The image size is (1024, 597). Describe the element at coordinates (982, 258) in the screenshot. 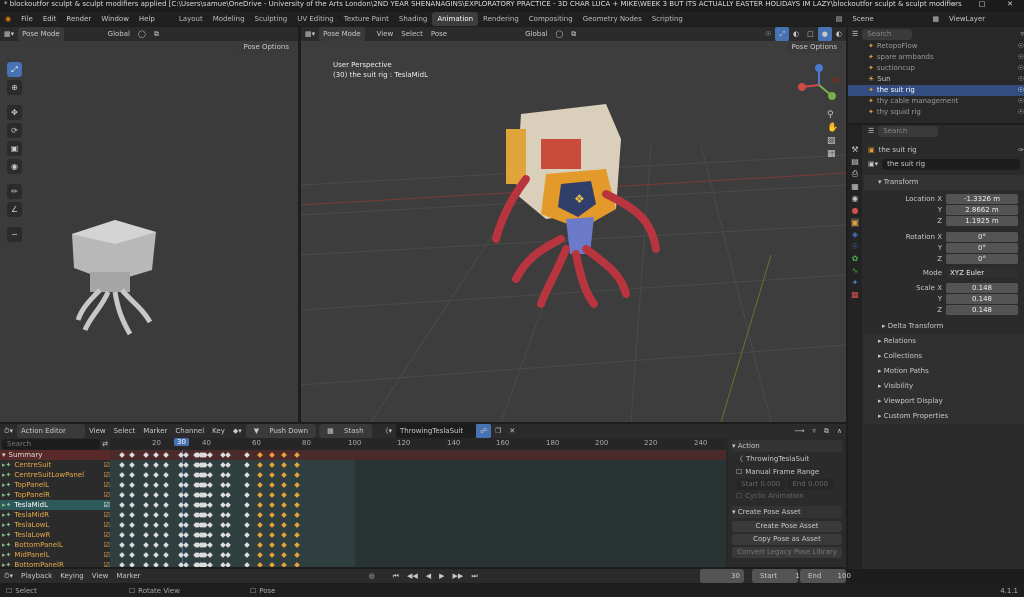

I see `rotation-z-field: 0°` at that location.